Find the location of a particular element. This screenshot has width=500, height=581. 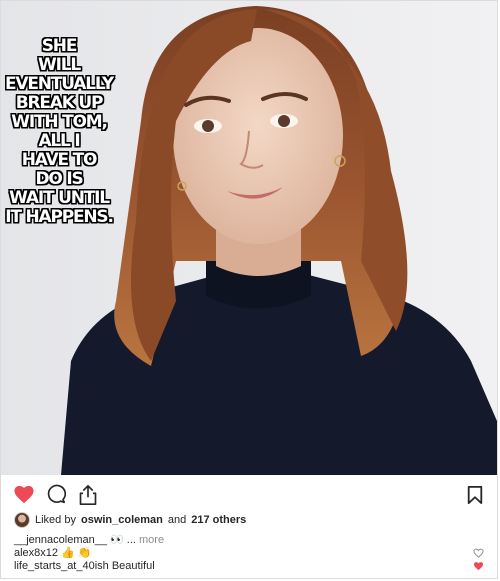

avatar is located at coordinates (22, 520).